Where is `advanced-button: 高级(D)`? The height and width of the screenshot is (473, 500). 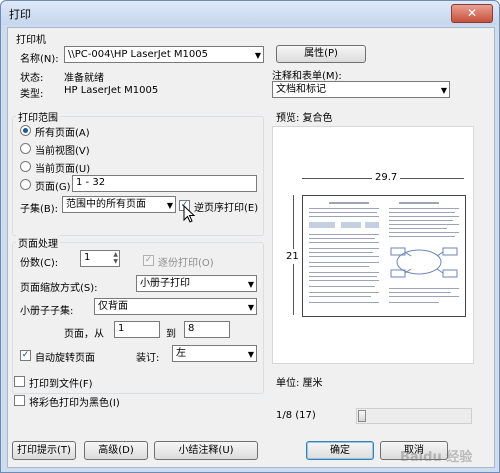
advanced-button: 高级(D) is located at coordinates (116, 450).